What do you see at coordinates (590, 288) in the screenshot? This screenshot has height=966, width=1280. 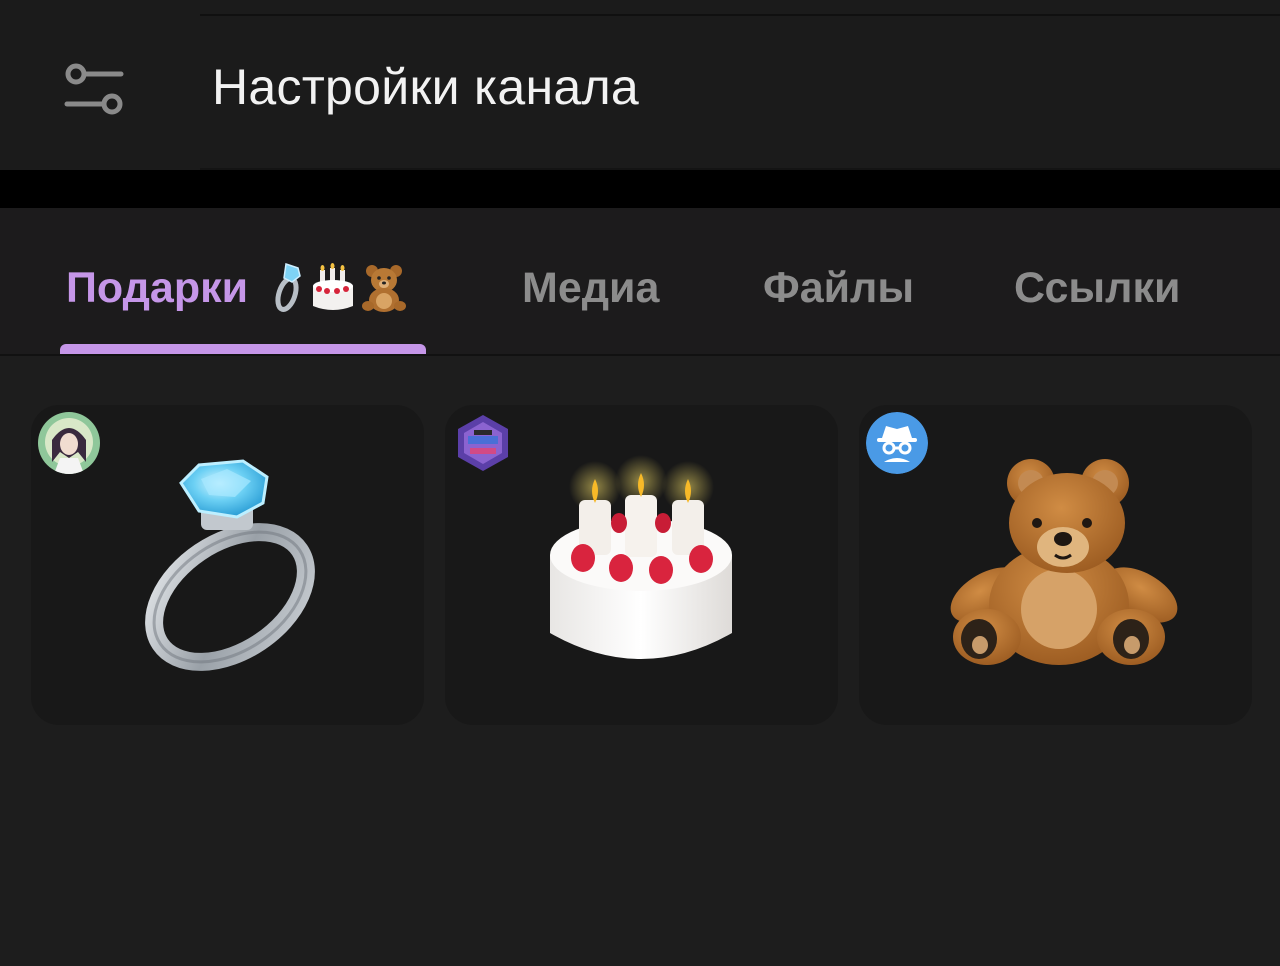 I see `tab-media: Медиа` at bounding box center [590, 288].